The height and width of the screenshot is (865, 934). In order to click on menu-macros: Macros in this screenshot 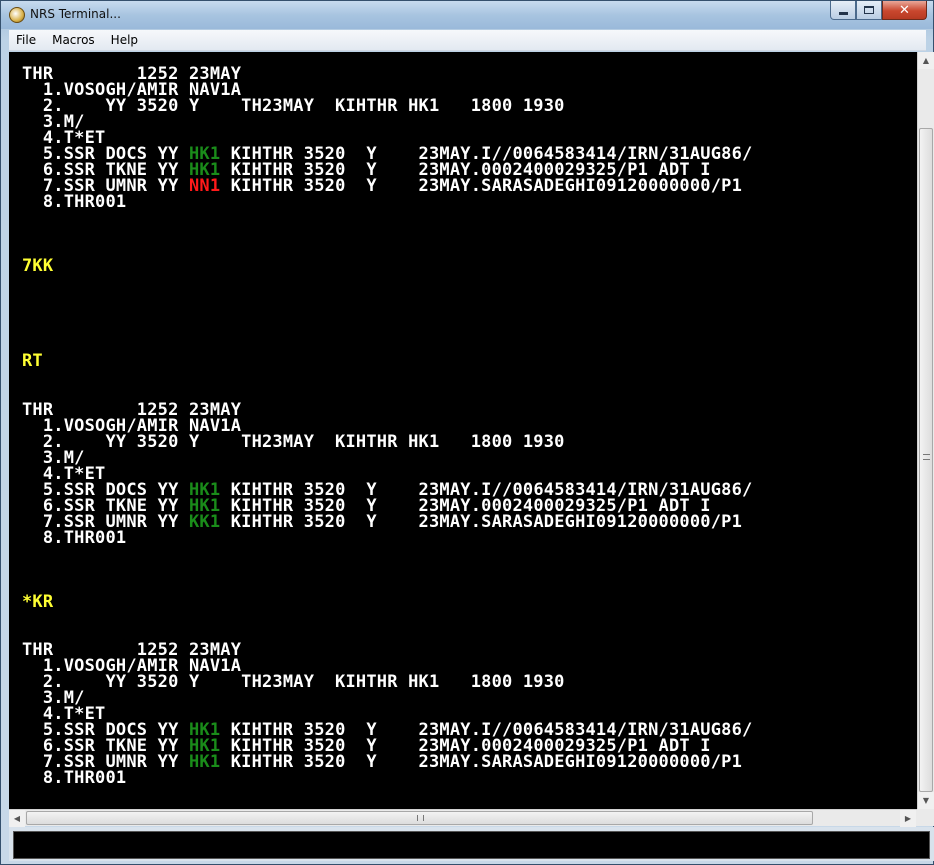, I will do `click(73, 40)`.